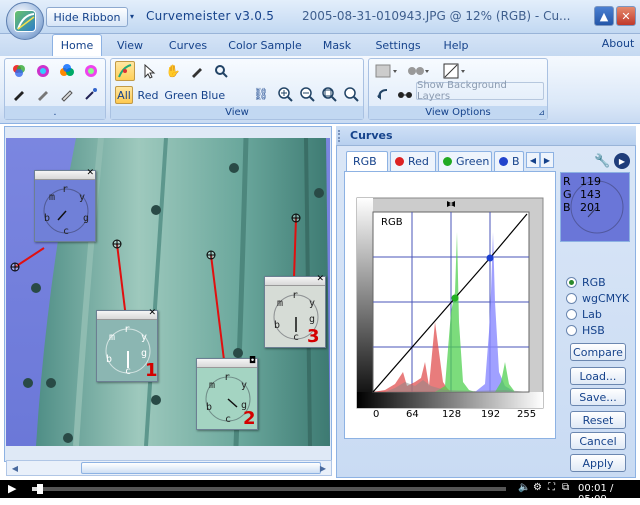 This screenshot has width=640, height=505. I want to click on readout-g-label: G, so click(567, 194).